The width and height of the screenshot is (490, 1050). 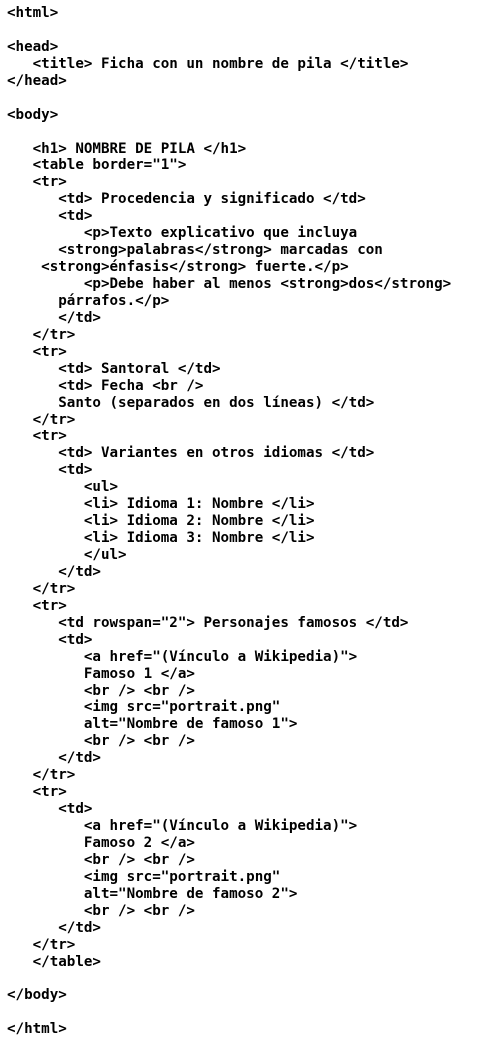 I want to click on code-line: </ul>, so click(x=67, y=555).